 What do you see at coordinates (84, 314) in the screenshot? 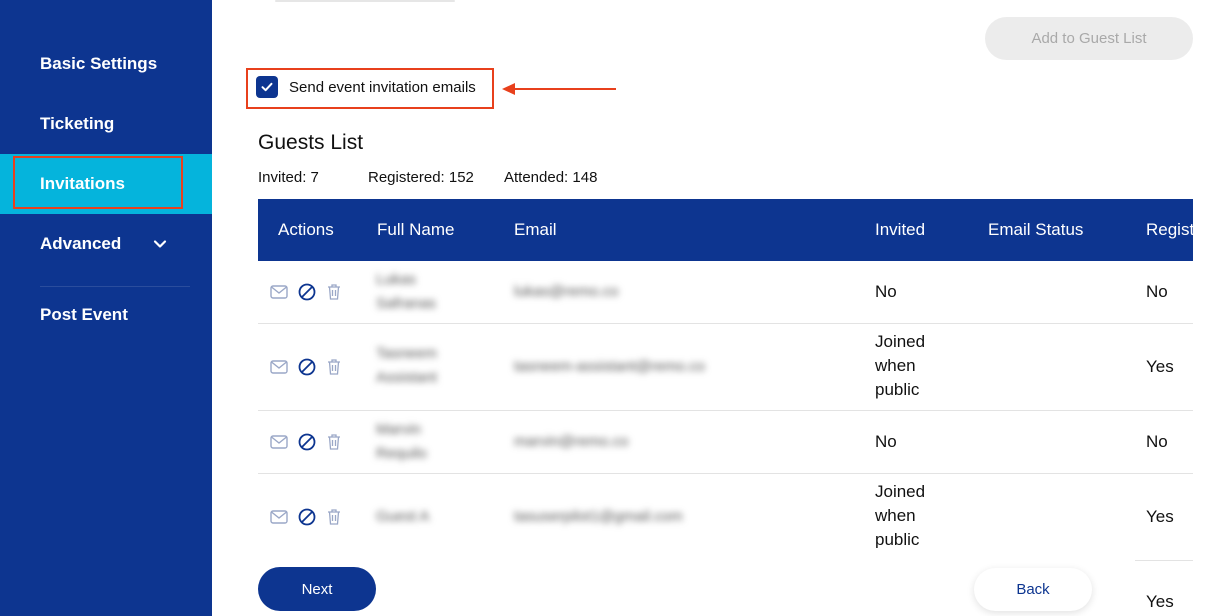
I see `sidebar-item-label: Post Event` at bounding box center [84, 314].